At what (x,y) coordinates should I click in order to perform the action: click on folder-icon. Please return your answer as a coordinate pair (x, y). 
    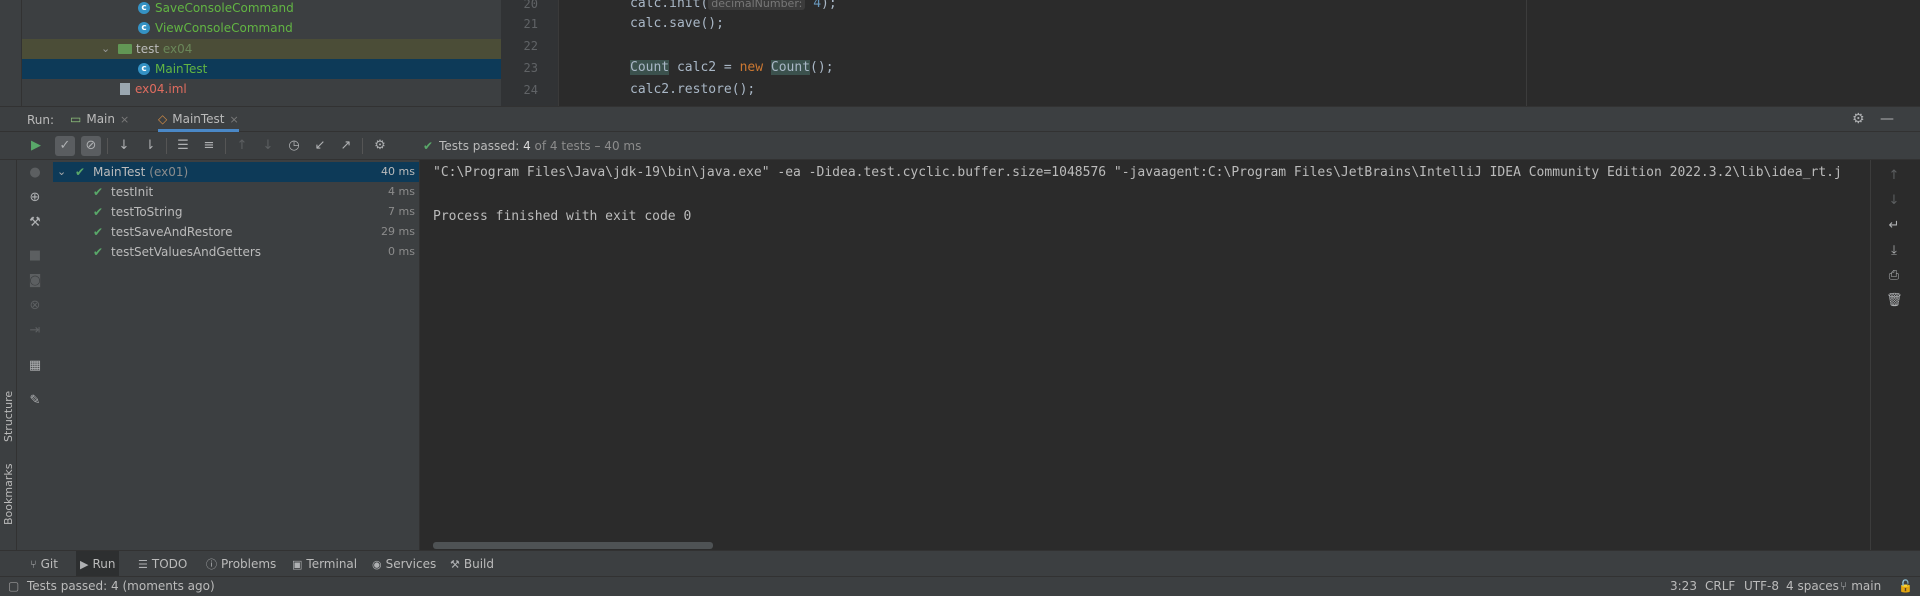
    Looking at the image, I should click on (125, 49).